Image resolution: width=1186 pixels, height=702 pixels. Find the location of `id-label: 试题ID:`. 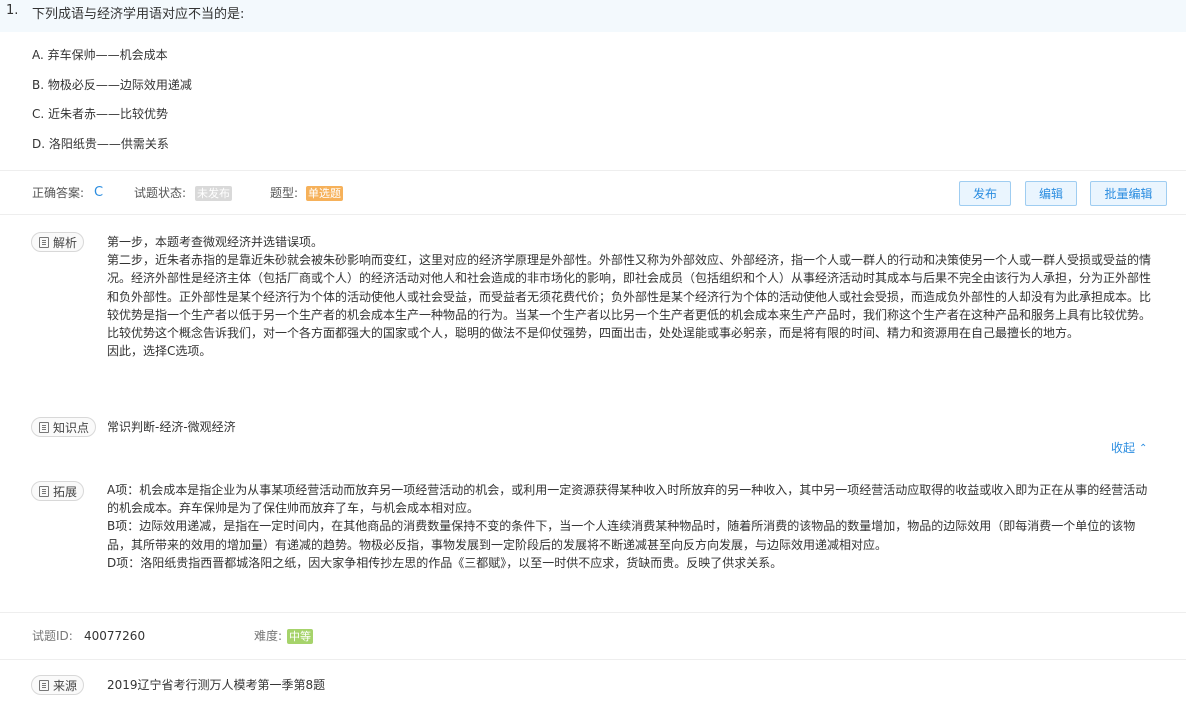

id-label: 试题ID: is located at coordinates (52, 636).